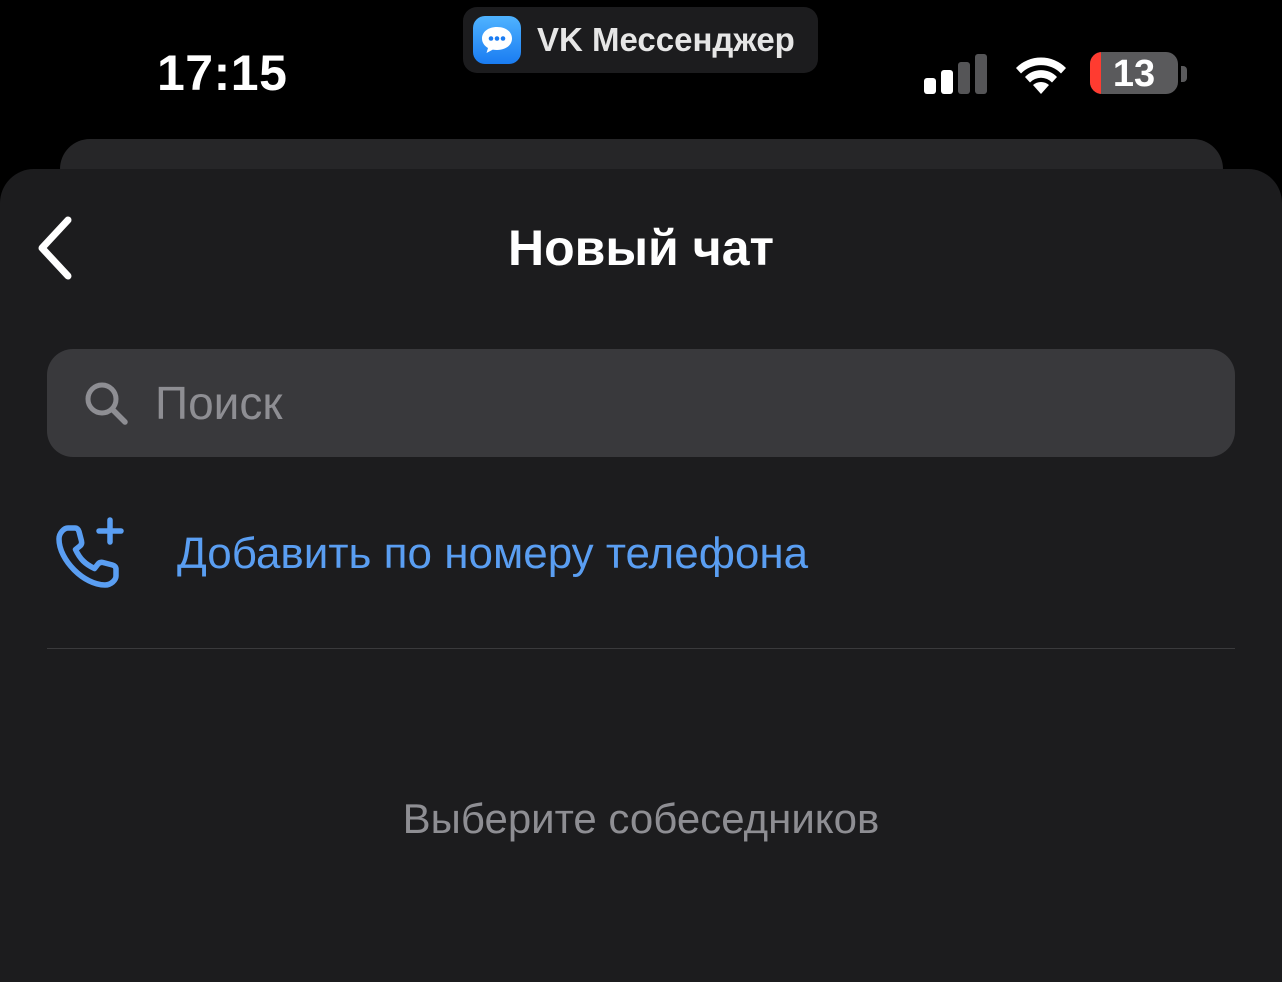 The width and height of the screenshot is (1282, 982). I want to click on app-indicator-label: VK Мессенджер, so click(666, 39).